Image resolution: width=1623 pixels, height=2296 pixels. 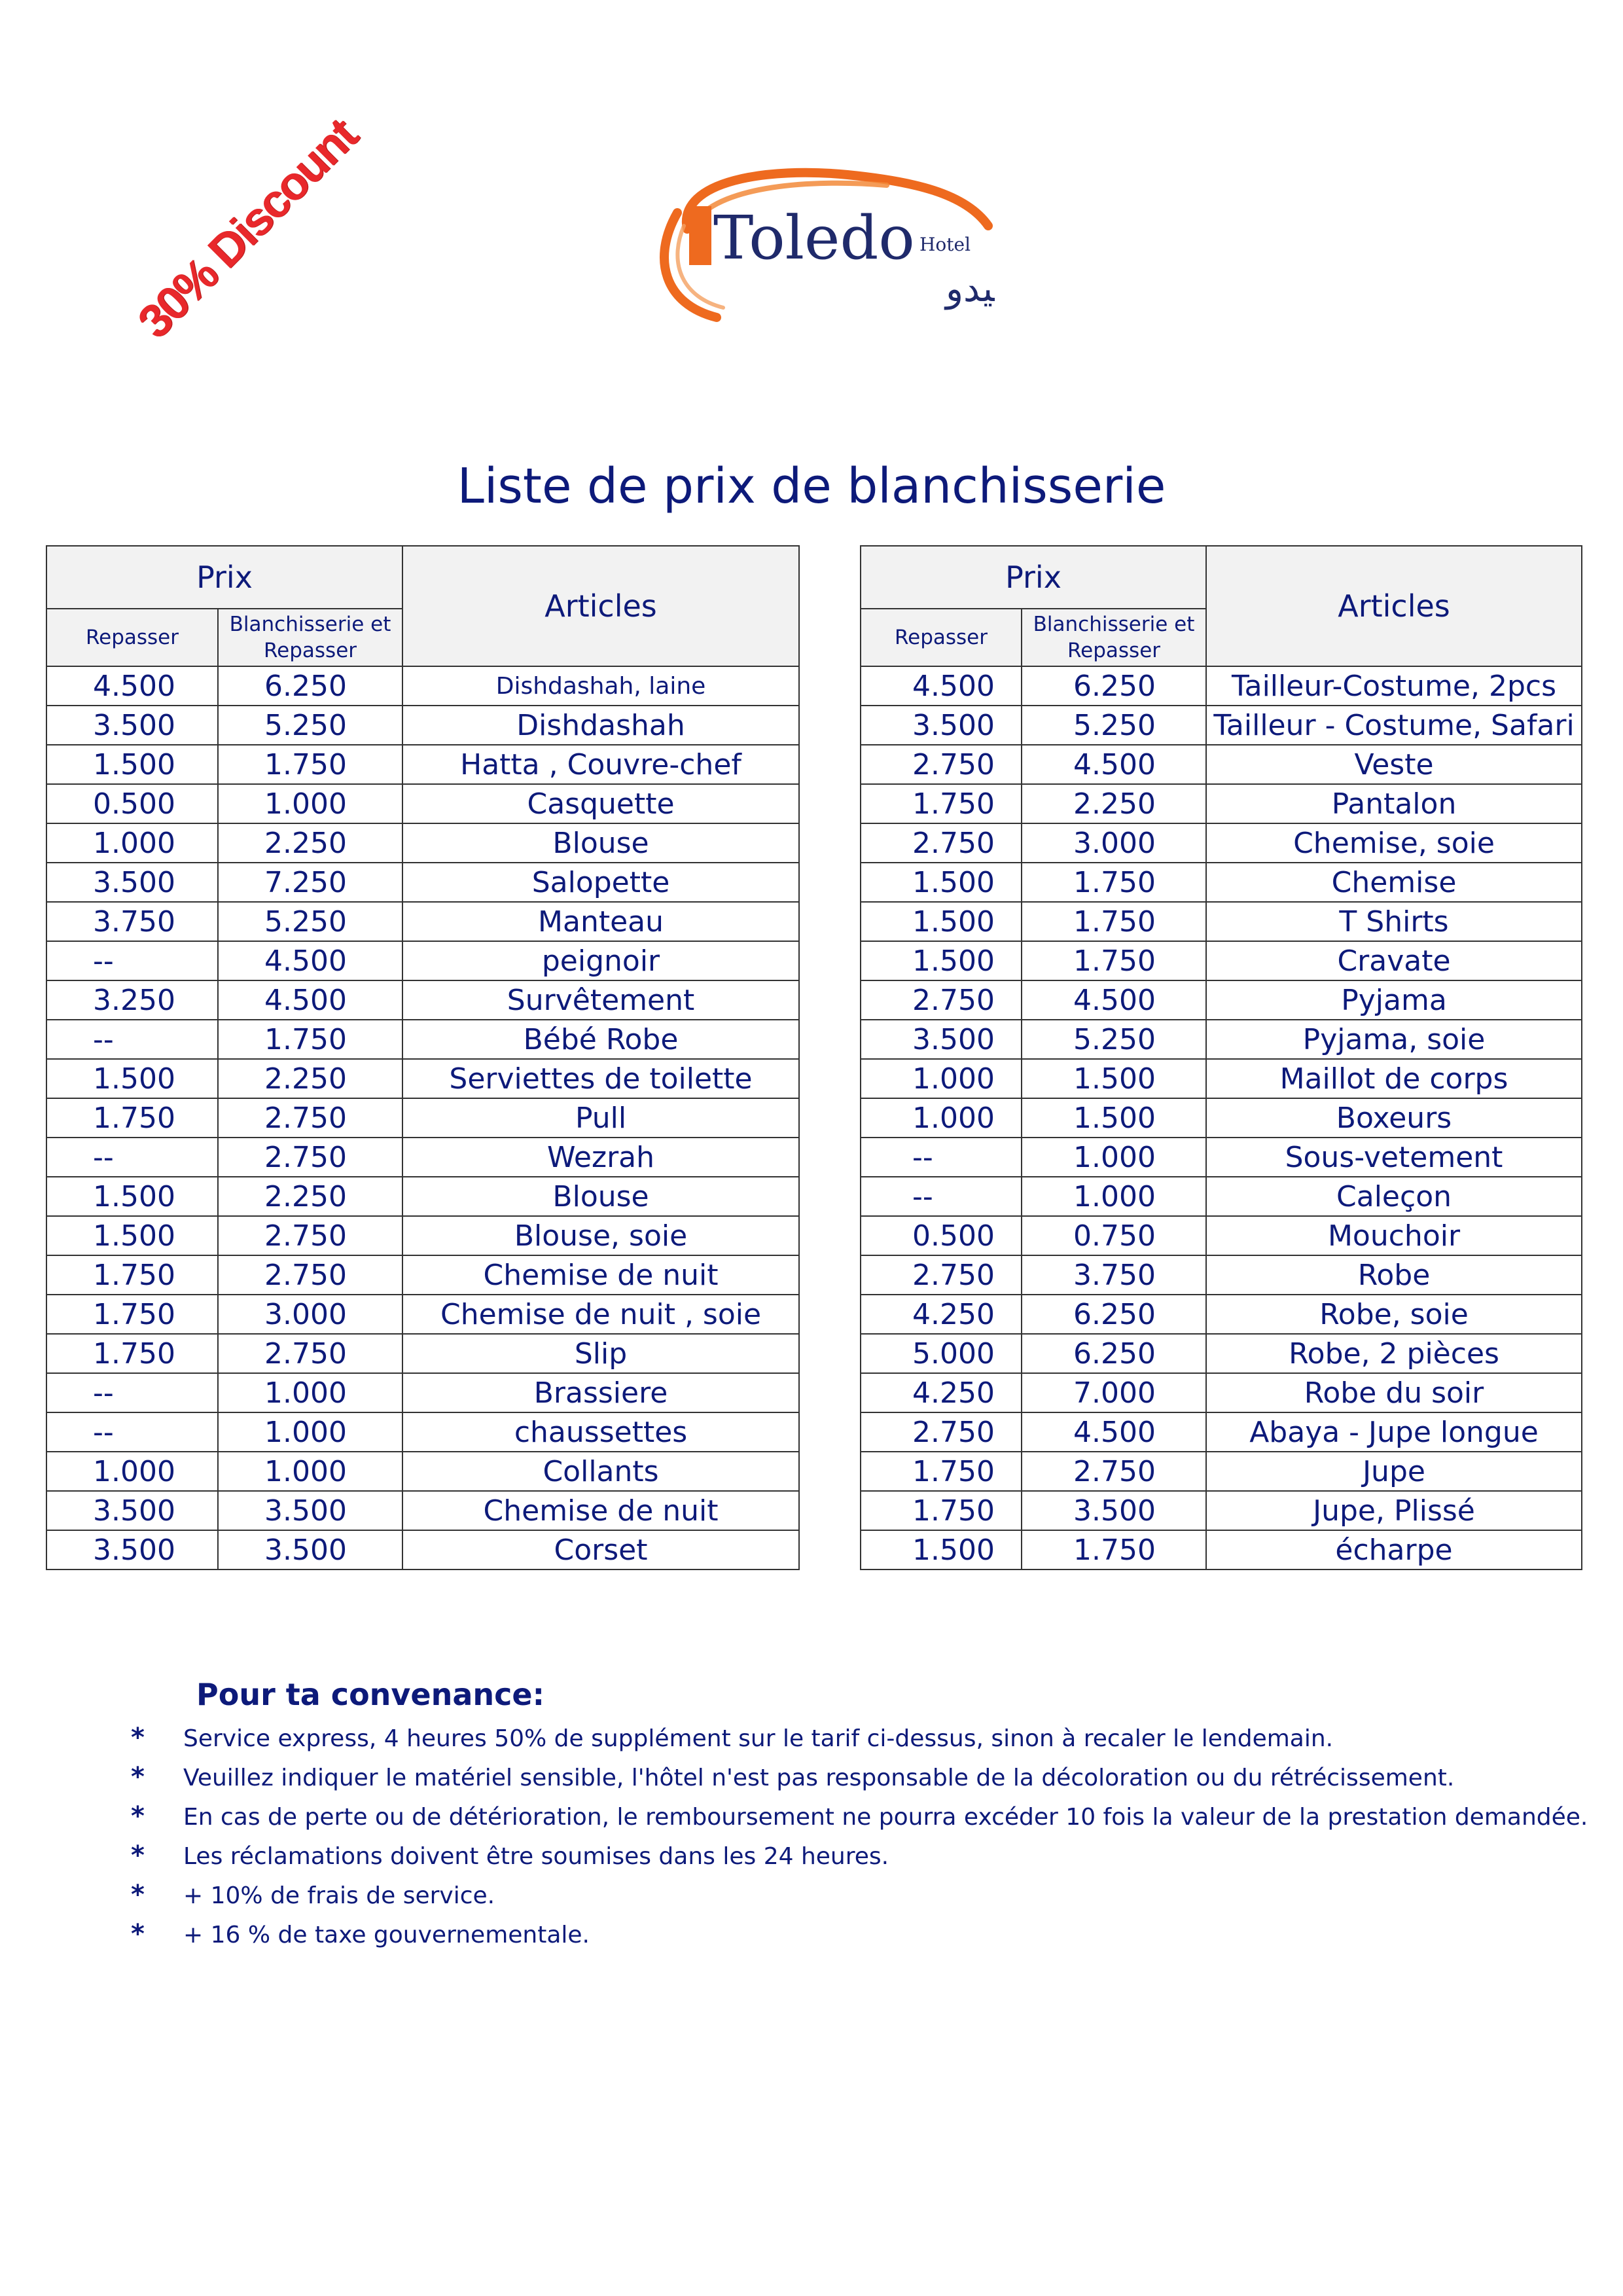 What do you see at coordinates (370, 1694) in the screenshot?
I see `notes-title: Pour ta convenance:` at bounding box center [370, 1694].